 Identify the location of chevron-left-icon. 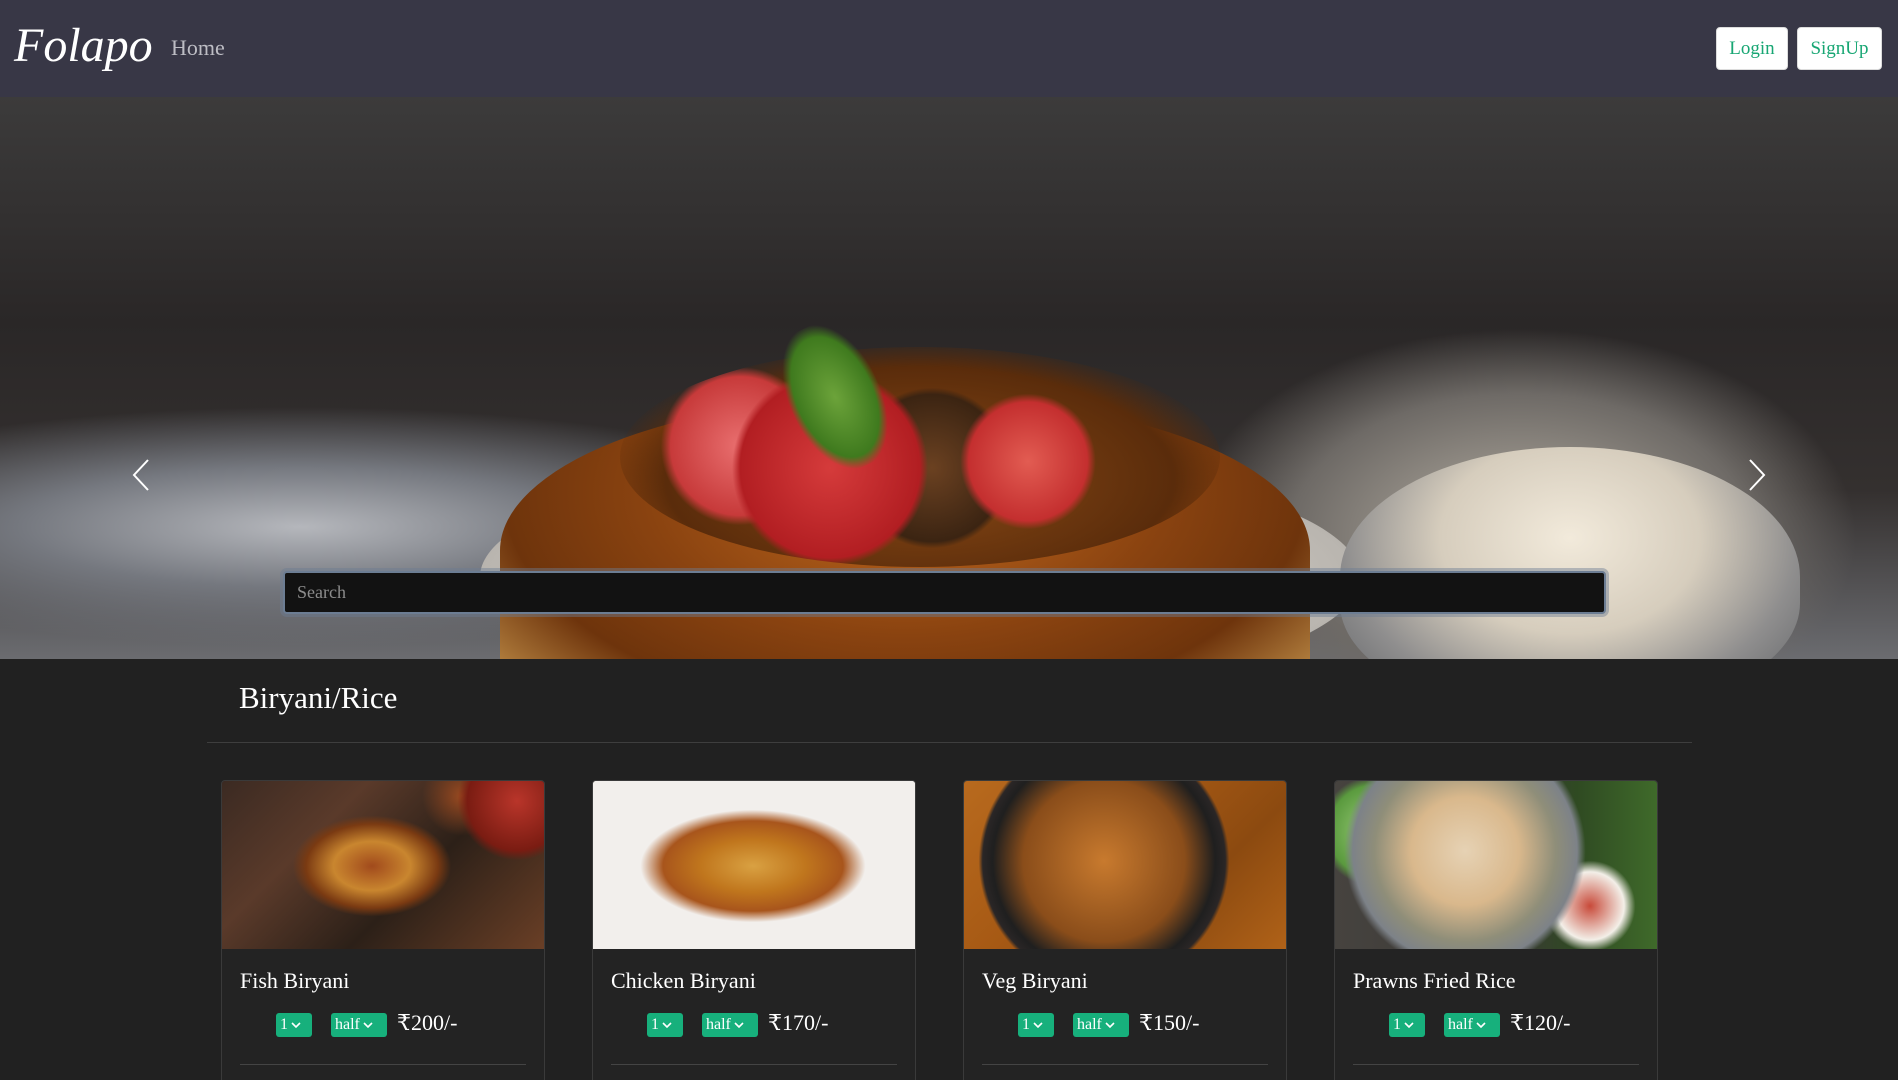
(141, 475).